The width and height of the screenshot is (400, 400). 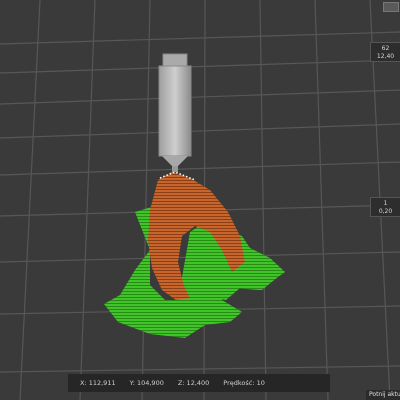 I want to click on x-coordinate: X: 112,911, so click(x=98, y=383).